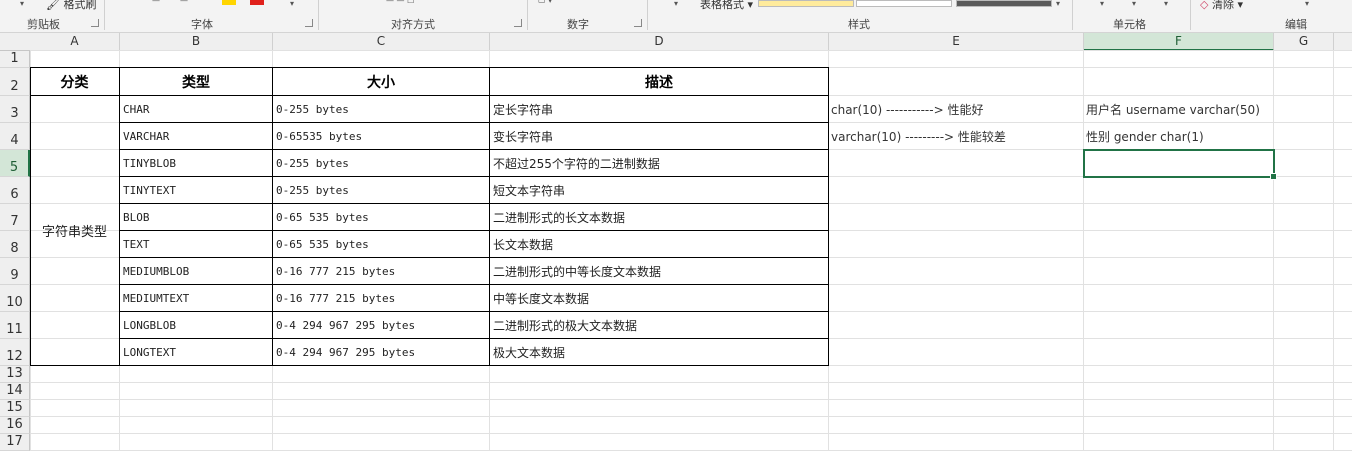 Image resolution: width=1352 pixels, height=451 pixels. What do you see at coordinates (381, 82) in the screenshot?
I see `header-size: 大小` at bounding box center [381, 82].